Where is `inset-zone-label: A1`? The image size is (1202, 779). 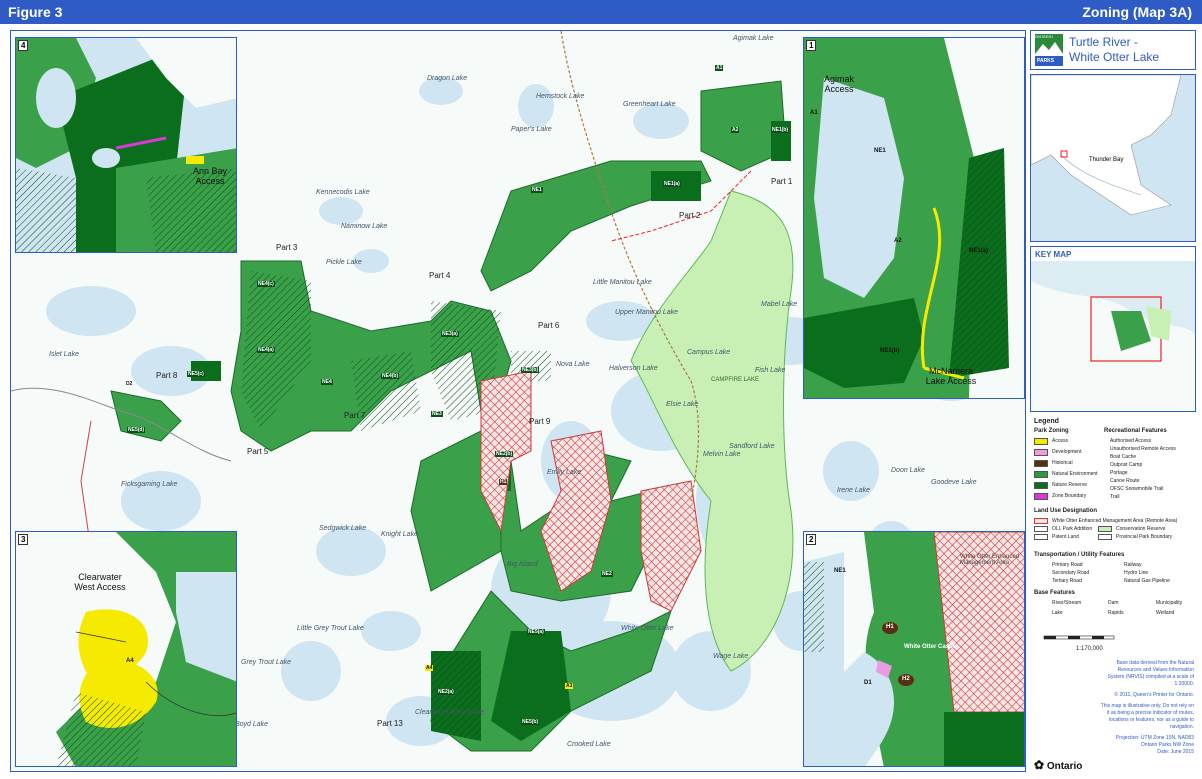
inset-zone-label: A1 is located at coordinates (814, 113).